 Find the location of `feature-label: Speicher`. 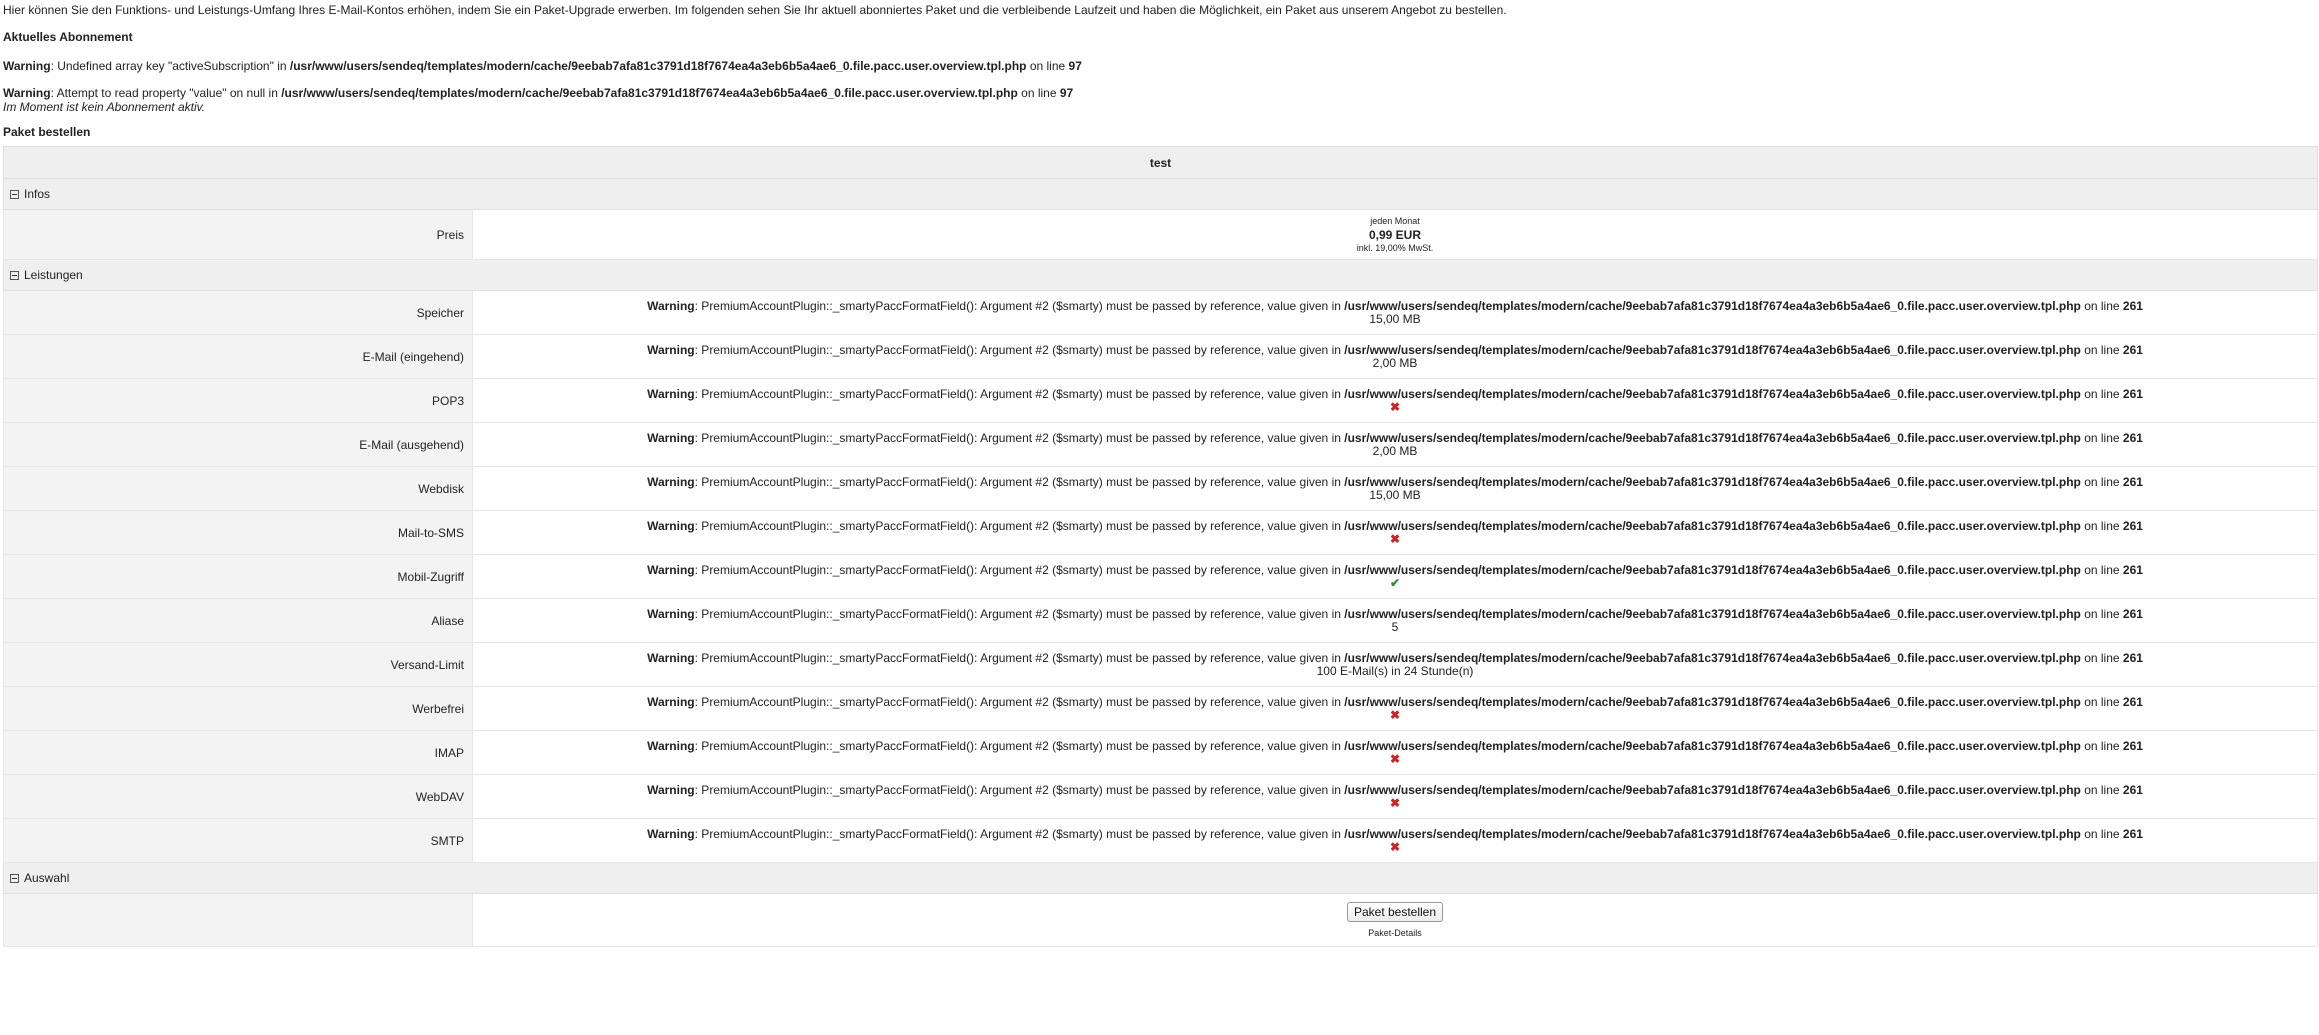

feature-label: Speicher is located at coordinates (238, 312).